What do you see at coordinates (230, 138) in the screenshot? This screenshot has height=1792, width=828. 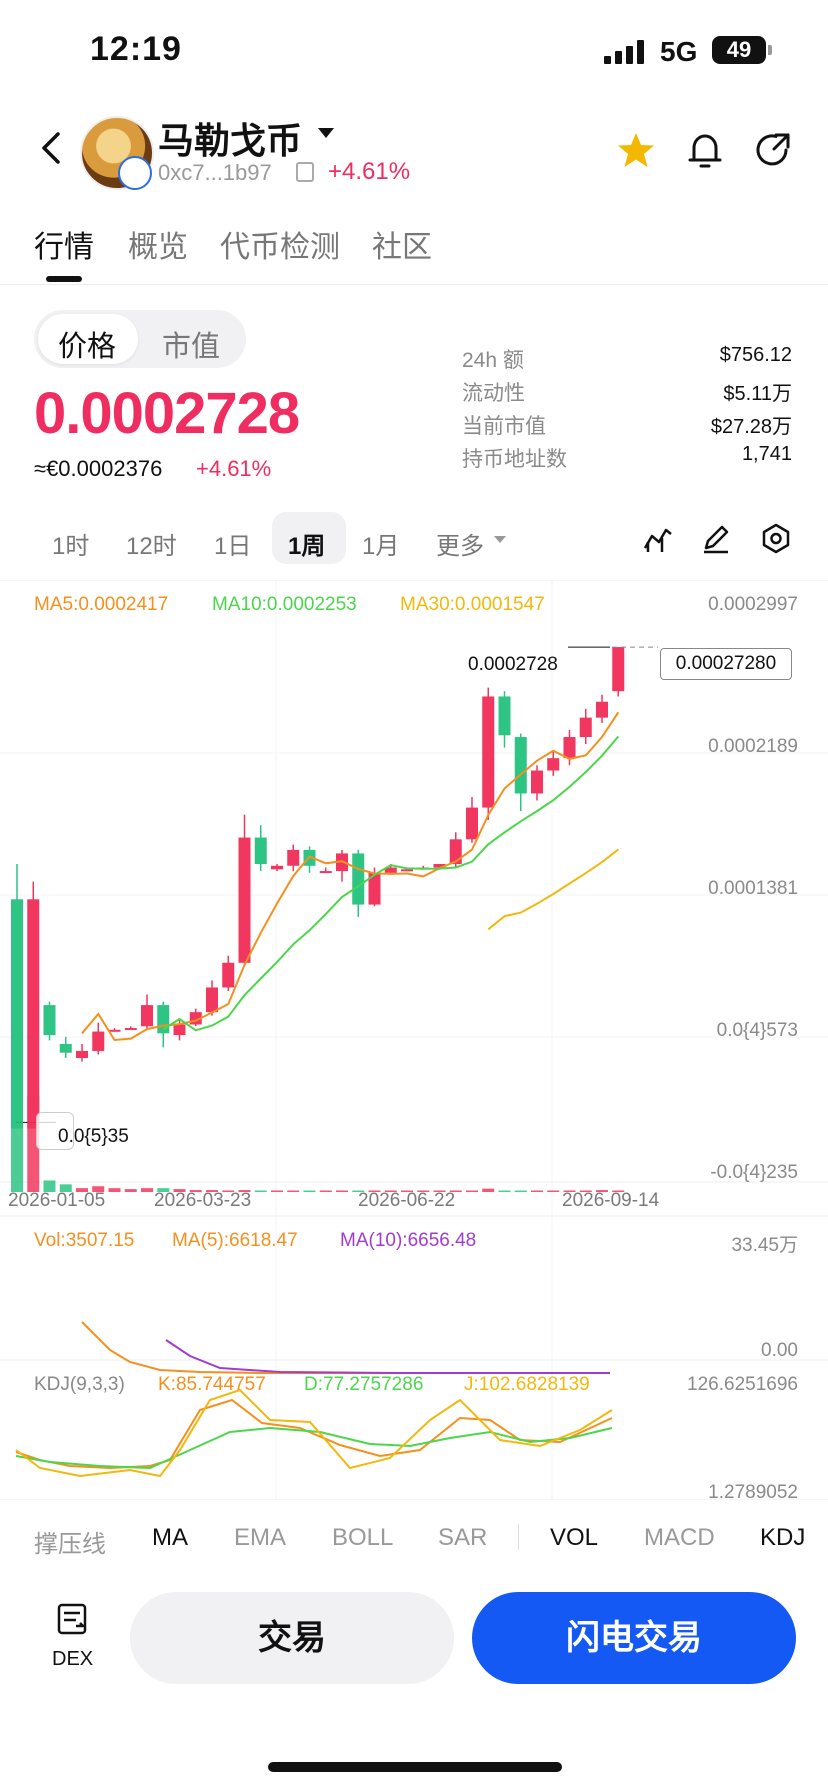 I see `token-name: 马勒戈币` at bounding box center [230, 138].